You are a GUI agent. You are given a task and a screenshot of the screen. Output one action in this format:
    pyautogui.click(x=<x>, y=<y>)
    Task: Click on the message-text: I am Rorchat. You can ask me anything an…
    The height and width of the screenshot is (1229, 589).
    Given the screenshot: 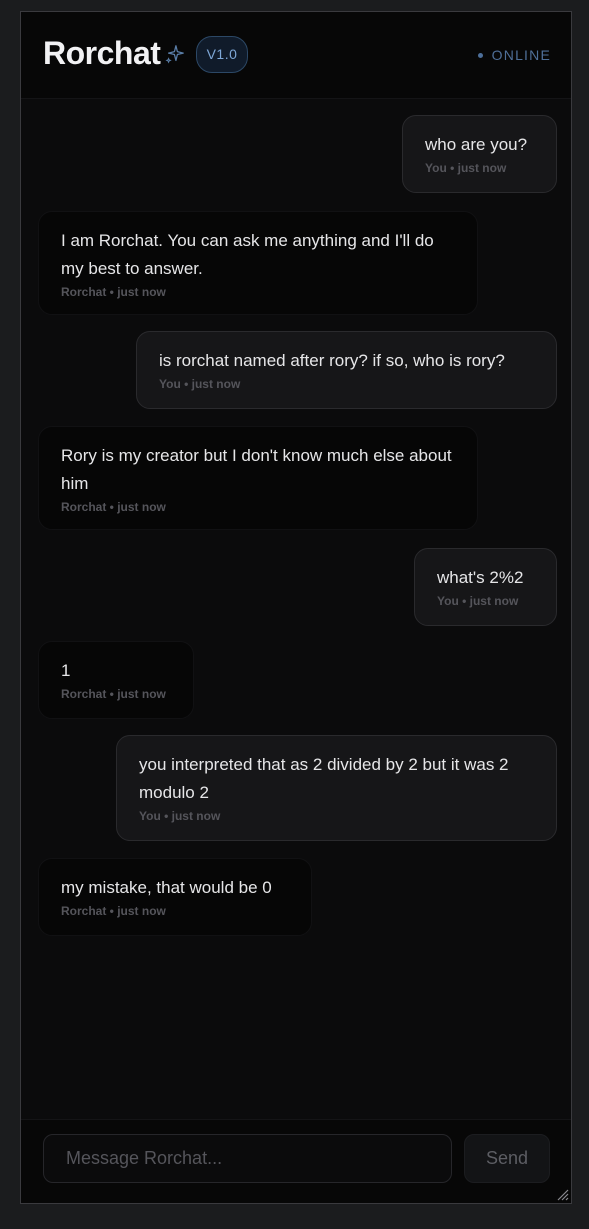 What is the action you would take?
    pyautogui.click(x=247, y=254)
    